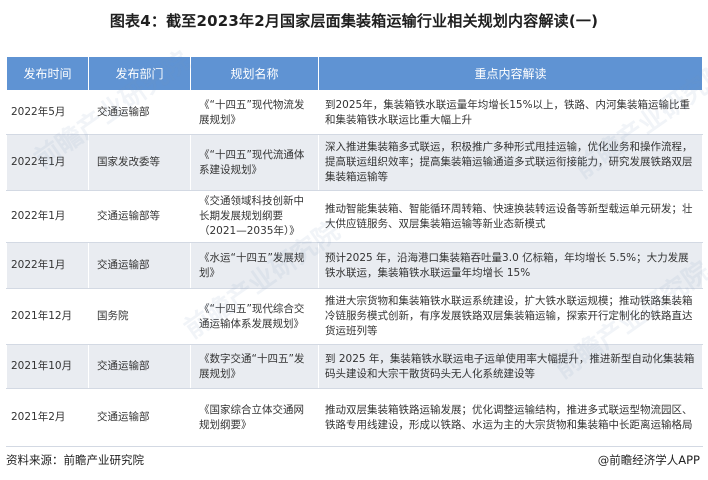  What do you see at coordinates (139, 162) in the screenshot?
I see `cell-dept: 国家发改委等` at bounding box center [139, 162].